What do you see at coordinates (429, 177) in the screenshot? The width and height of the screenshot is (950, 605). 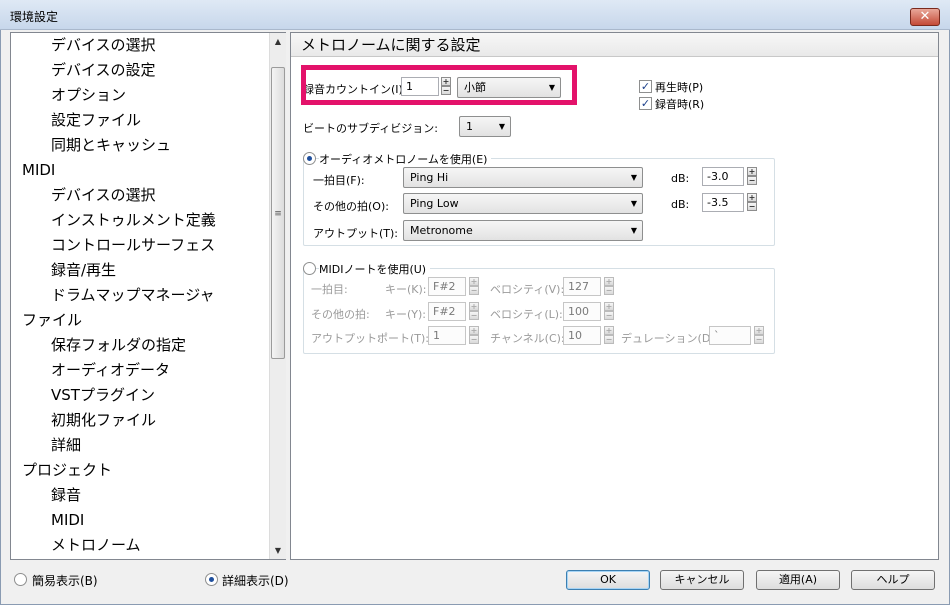 I see `first-beat-value: Ping Hi` at bounding box center [429, 177].